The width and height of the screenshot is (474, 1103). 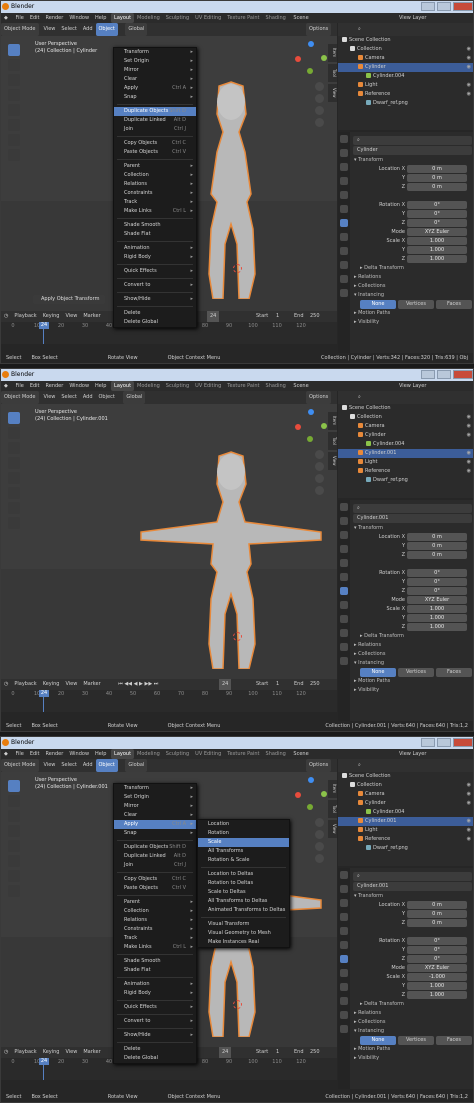 What do you see at coordinates (14, 523) in the screenshot?
I see `measure-tool-icon` at bounding box center [14, 523].